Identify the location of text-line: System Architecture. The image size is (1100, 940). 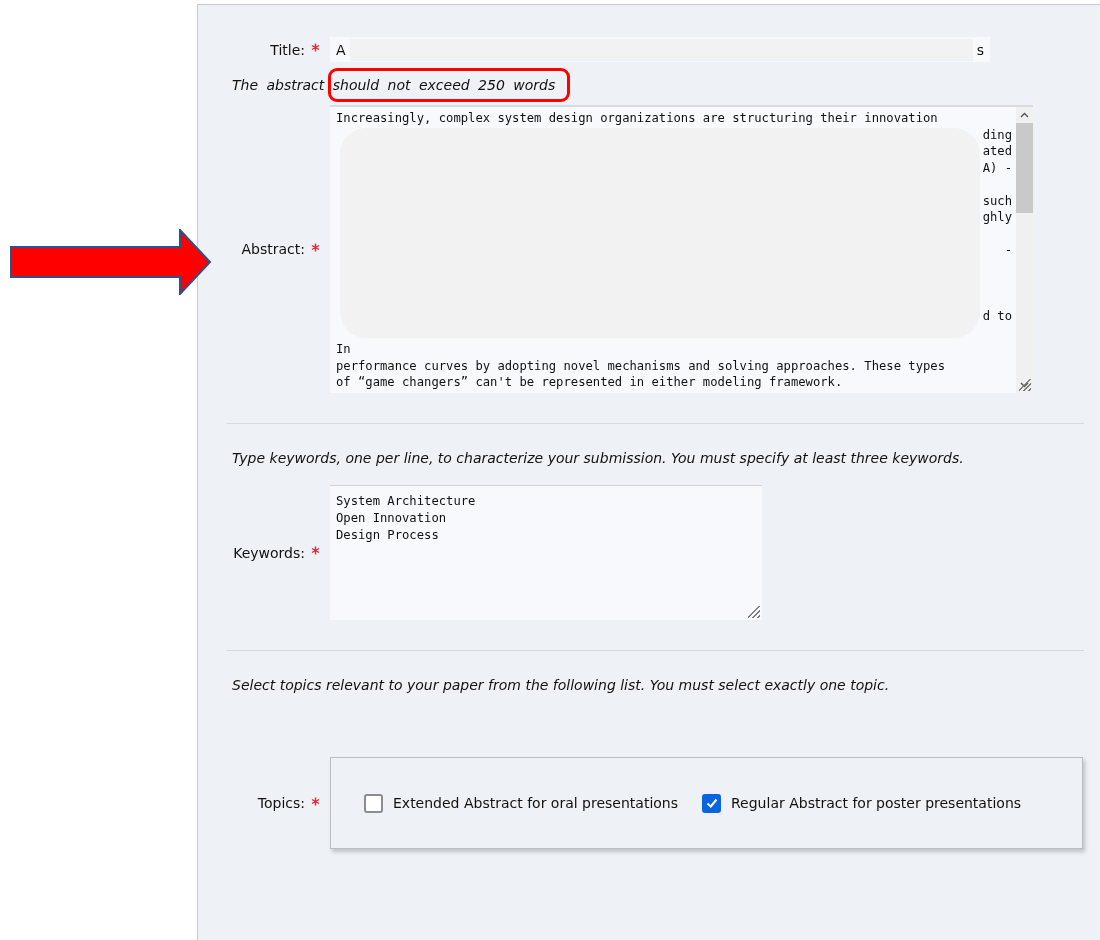
(406, 501).